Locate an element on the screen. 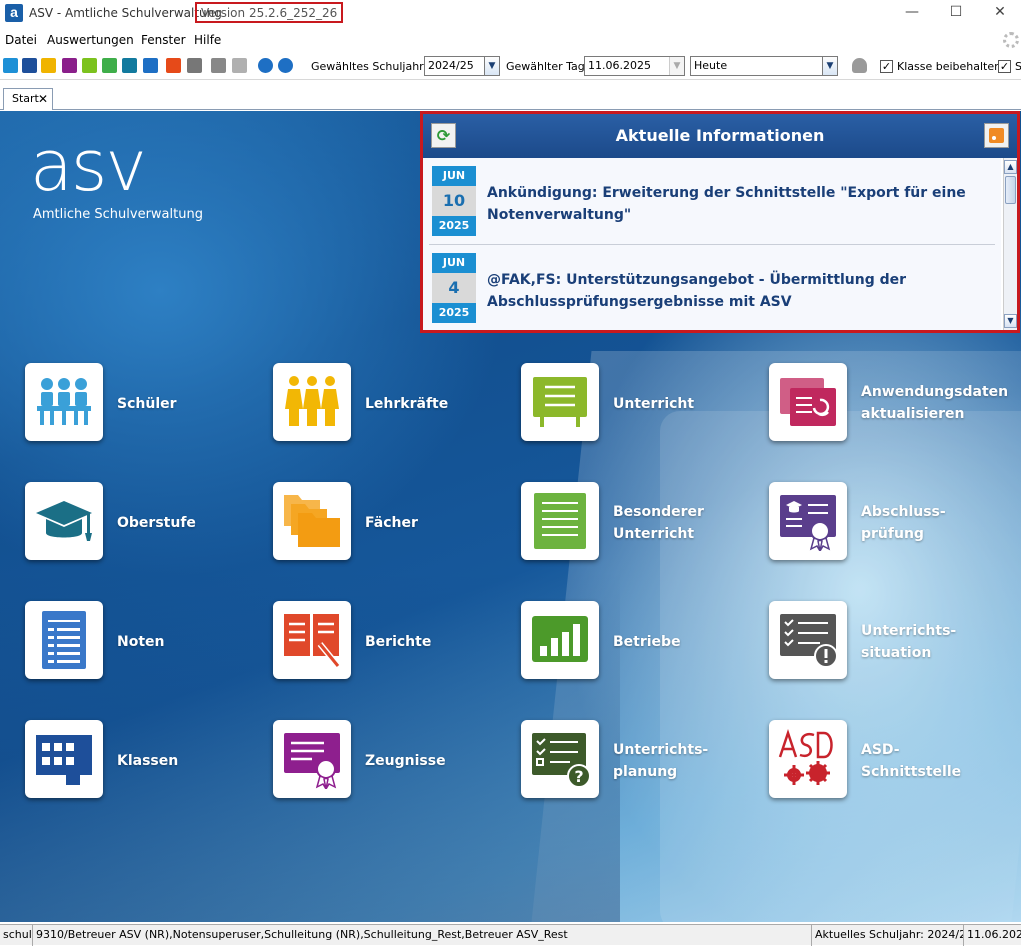  toolbar-calc-icon is located at coordinates (194, 65).